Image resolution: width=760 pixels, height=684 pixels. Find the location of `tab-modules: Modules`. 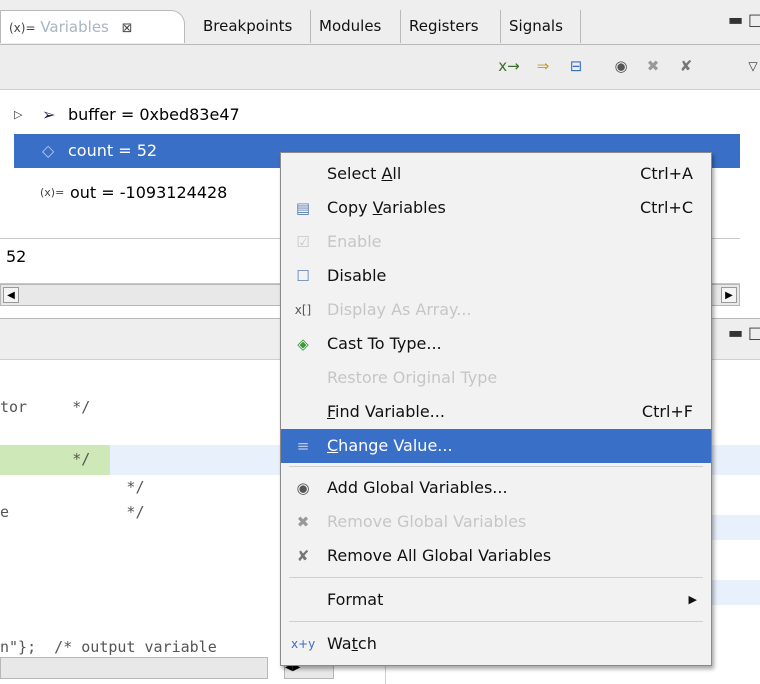

tab-modules: Modules is located at coordinates (350, 26).